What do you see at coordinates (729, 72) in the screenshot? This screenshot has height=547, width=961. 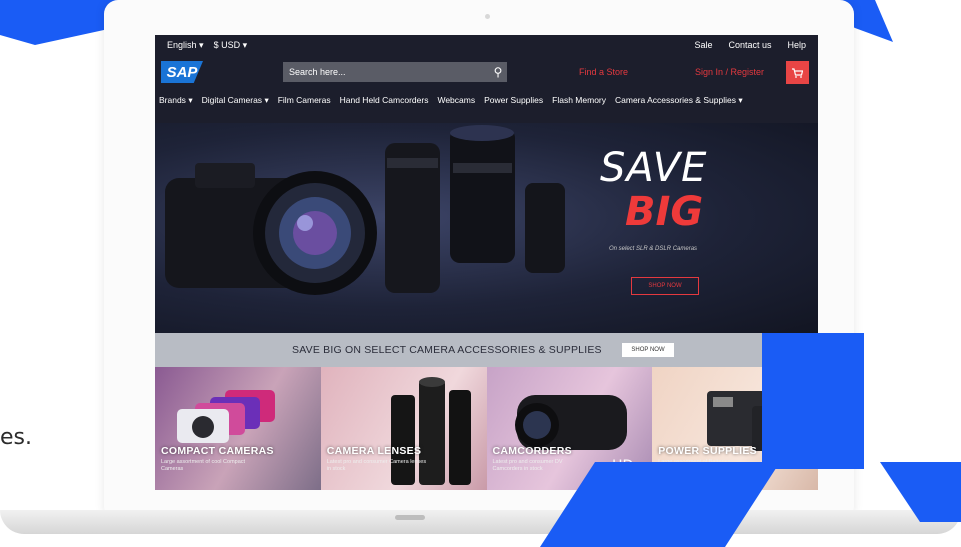 I see `sign-in-link: Sign In / Register` at bounding box center [729, 72].